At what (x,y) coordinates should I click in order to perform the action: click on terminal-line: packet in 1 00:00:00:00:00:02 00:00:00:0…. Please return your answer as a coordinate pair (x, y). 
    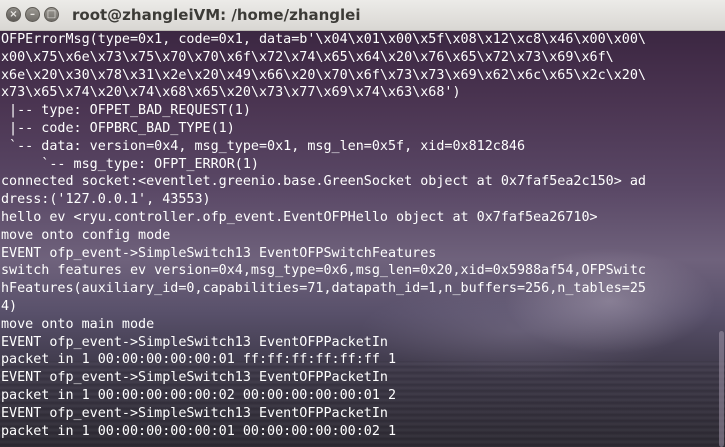
    Looking at the image, I should click on (199, 395).